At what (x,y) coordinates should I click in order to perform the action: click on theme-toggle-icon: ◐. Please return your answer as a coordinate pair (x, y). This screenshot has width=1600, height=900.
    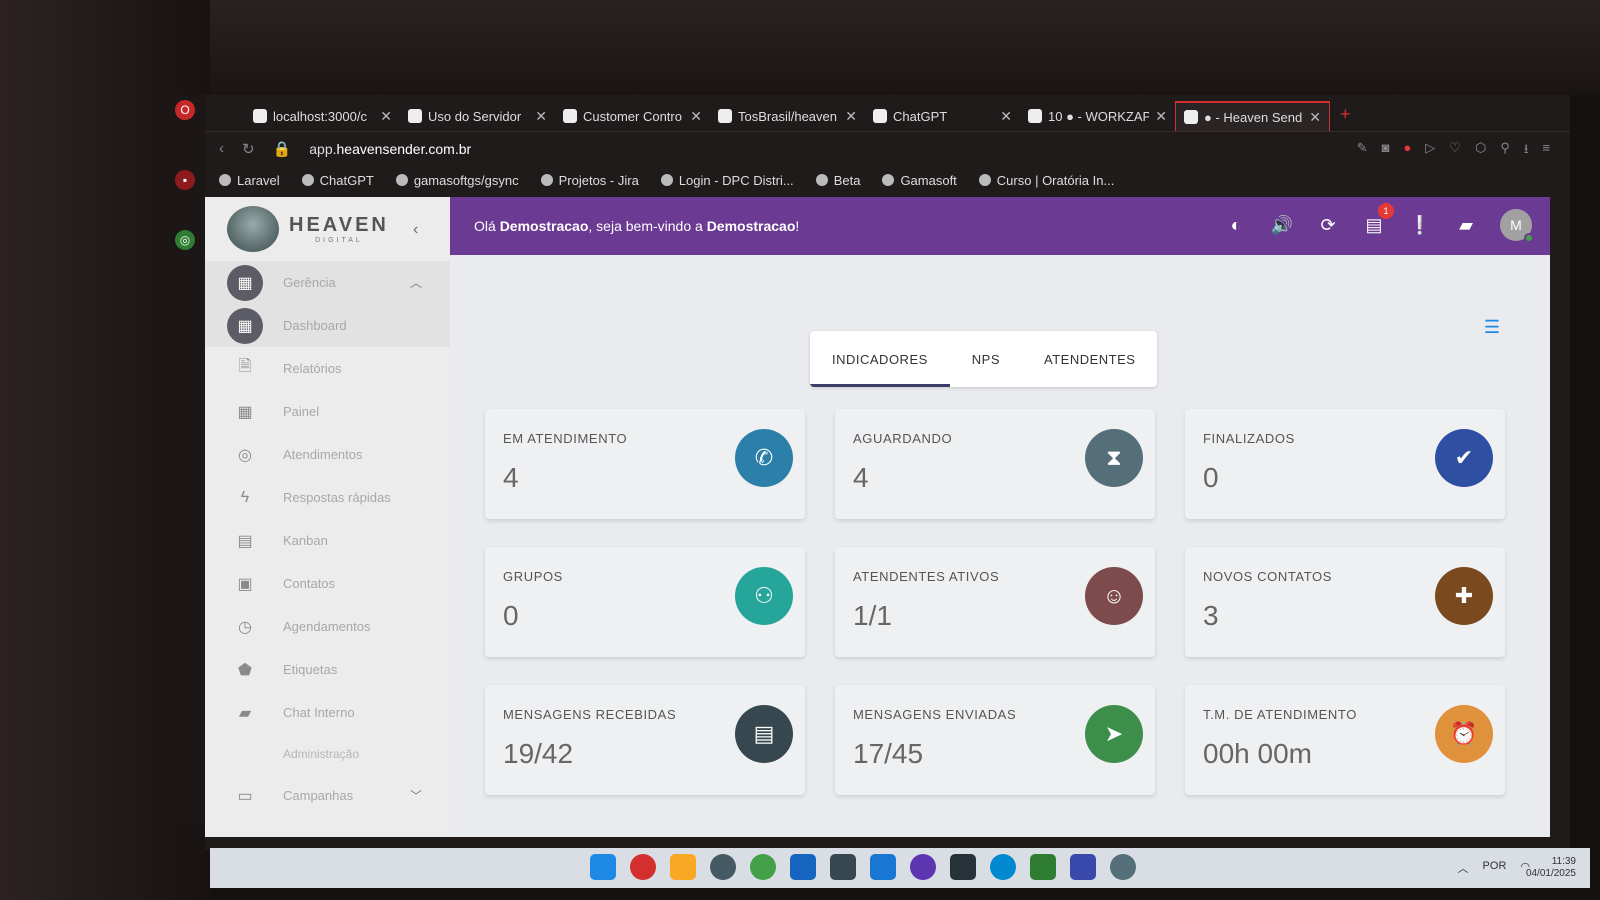
    Looking at the image, I should click on (1236, 225).